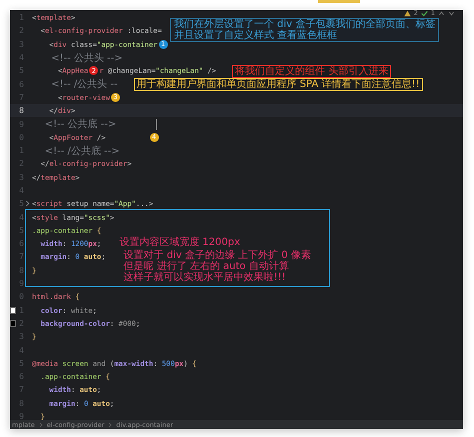 The width and height of the screenshot is (474, 437). I want to click on code-comment: <!-- 公共头 -->, so click(86, 58).